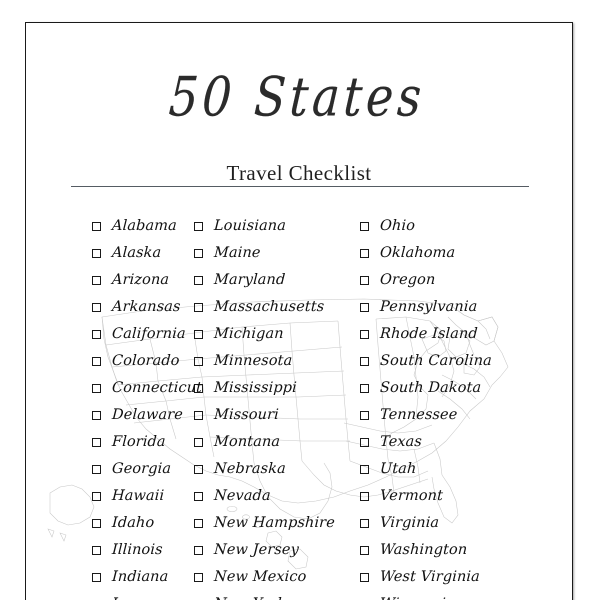 This screenshot has height=600, width=600. What do you see at coordinates (446, 469) in the screenshot?
I see `list-item: Utah` at bounding box center [446, 469].